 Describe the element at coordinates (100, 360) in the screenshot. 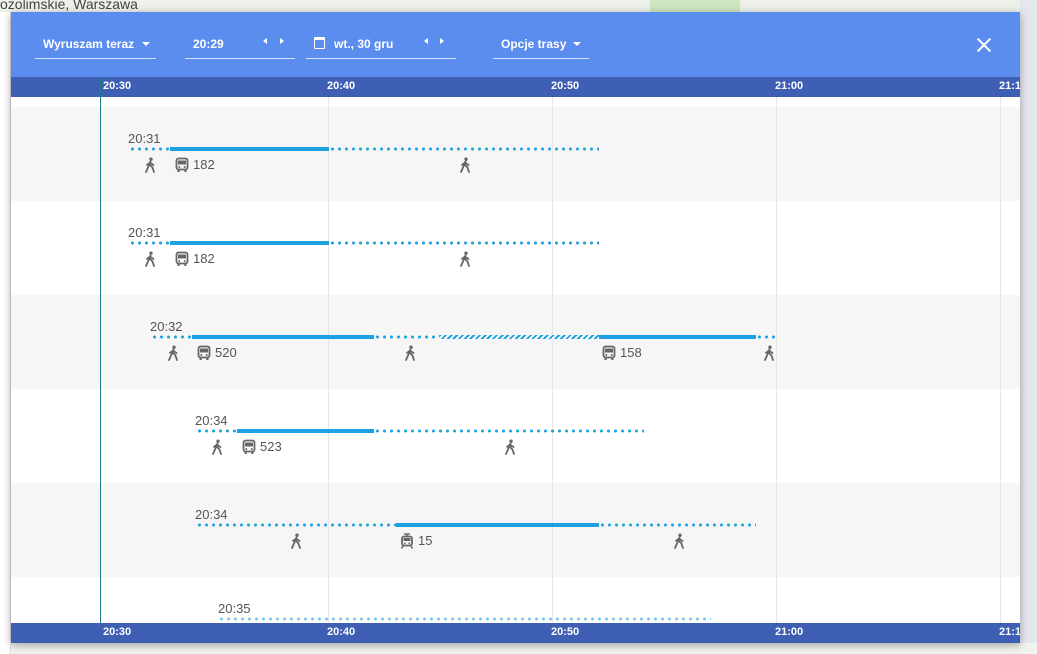

I see `current-time-indicator` at that location.